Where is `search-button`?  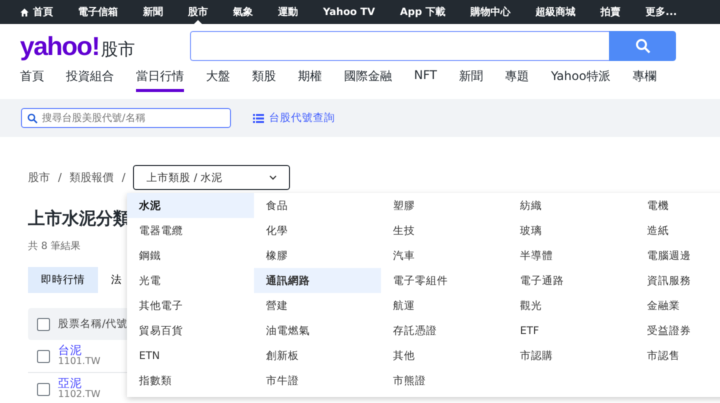 search-button is located at coordinates (642, 46).